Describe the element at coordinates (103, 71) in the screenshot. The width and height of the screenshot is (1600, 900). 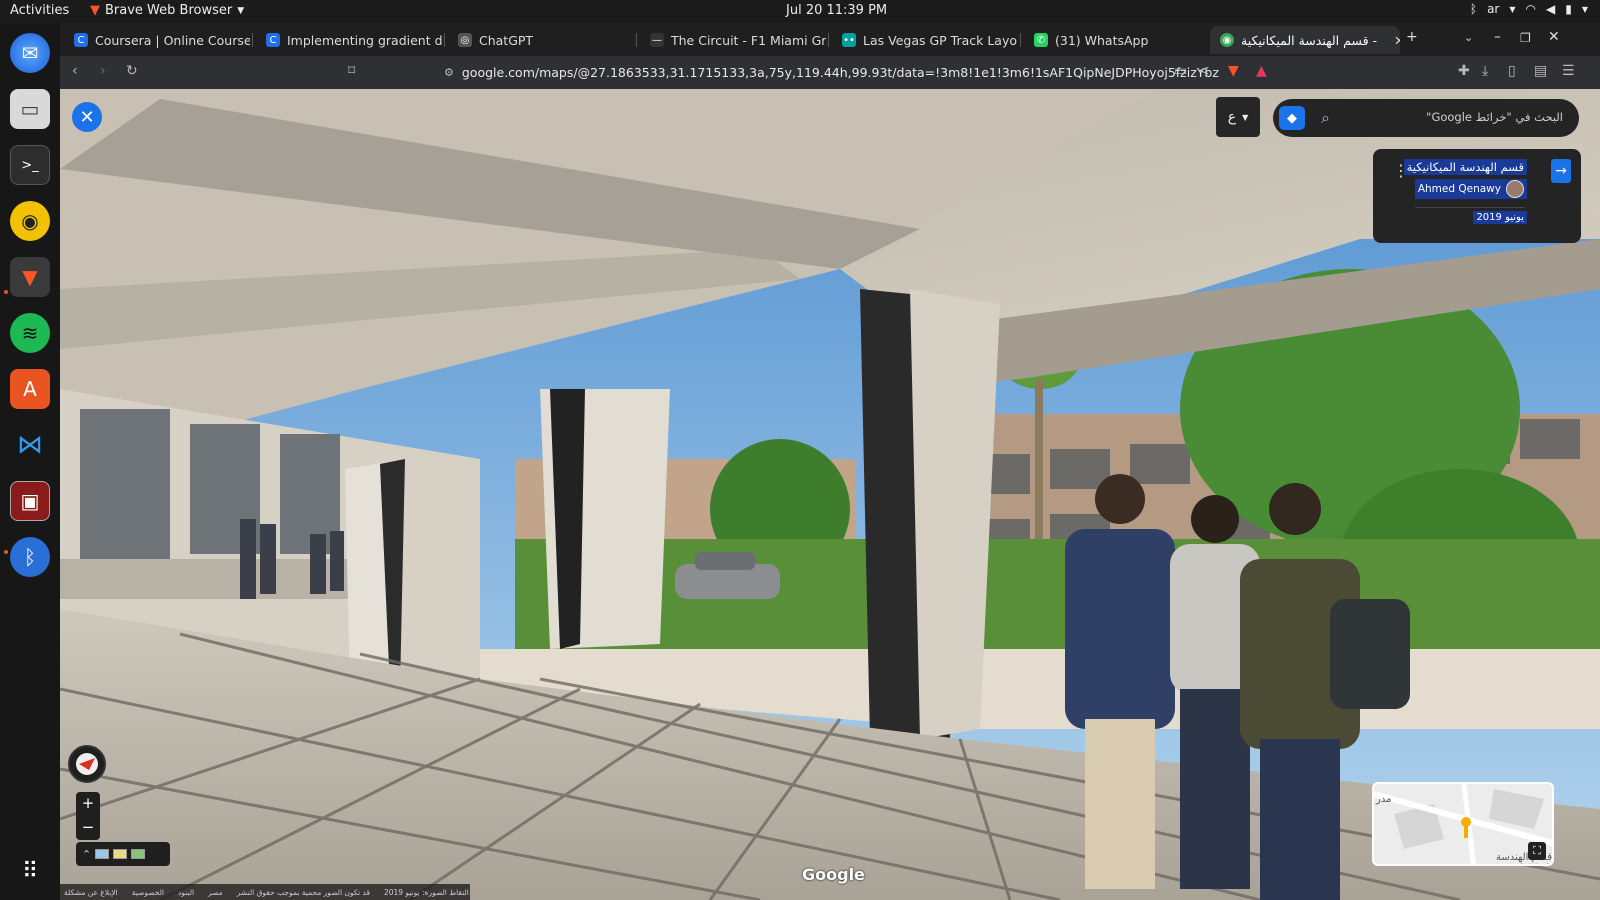
I see `forward-icon: ›` at that location.